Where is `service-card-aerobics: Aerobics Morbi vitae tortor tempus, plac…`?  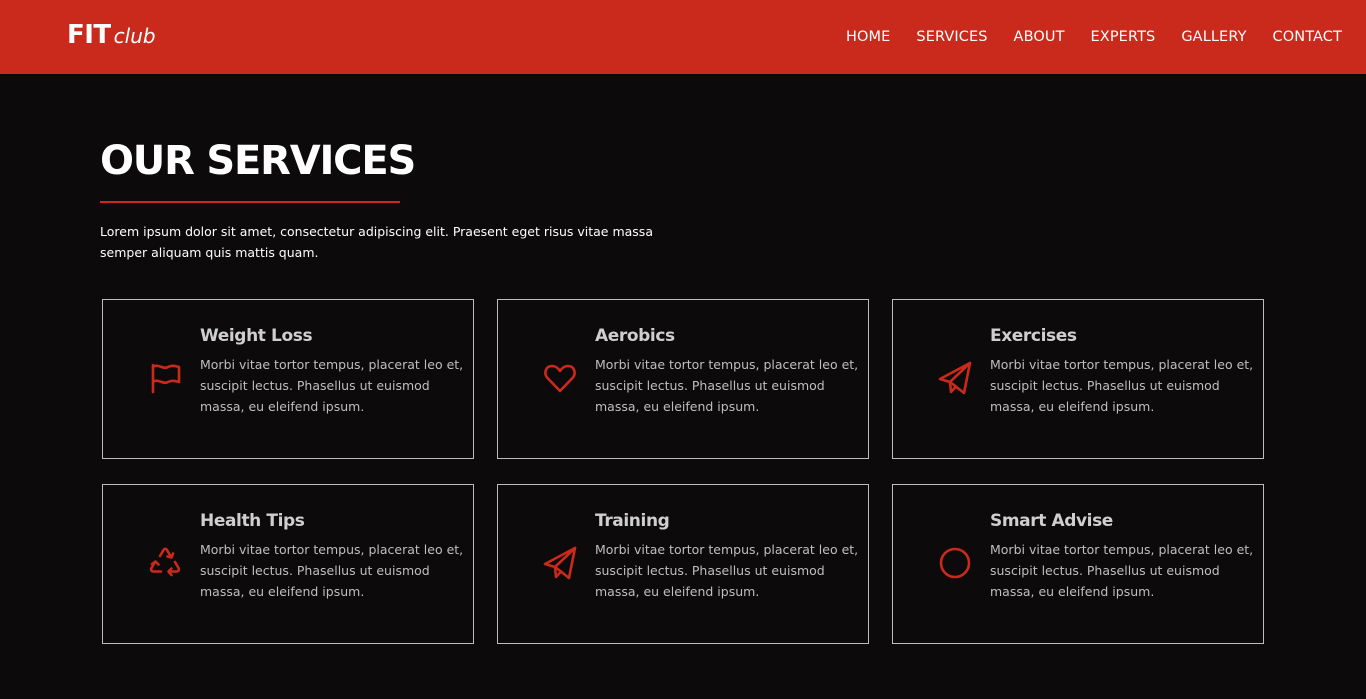 service-card-aerobics: Aerobics Morbi vitae tortor tempus, plac… is located at coordinates (683, 379).